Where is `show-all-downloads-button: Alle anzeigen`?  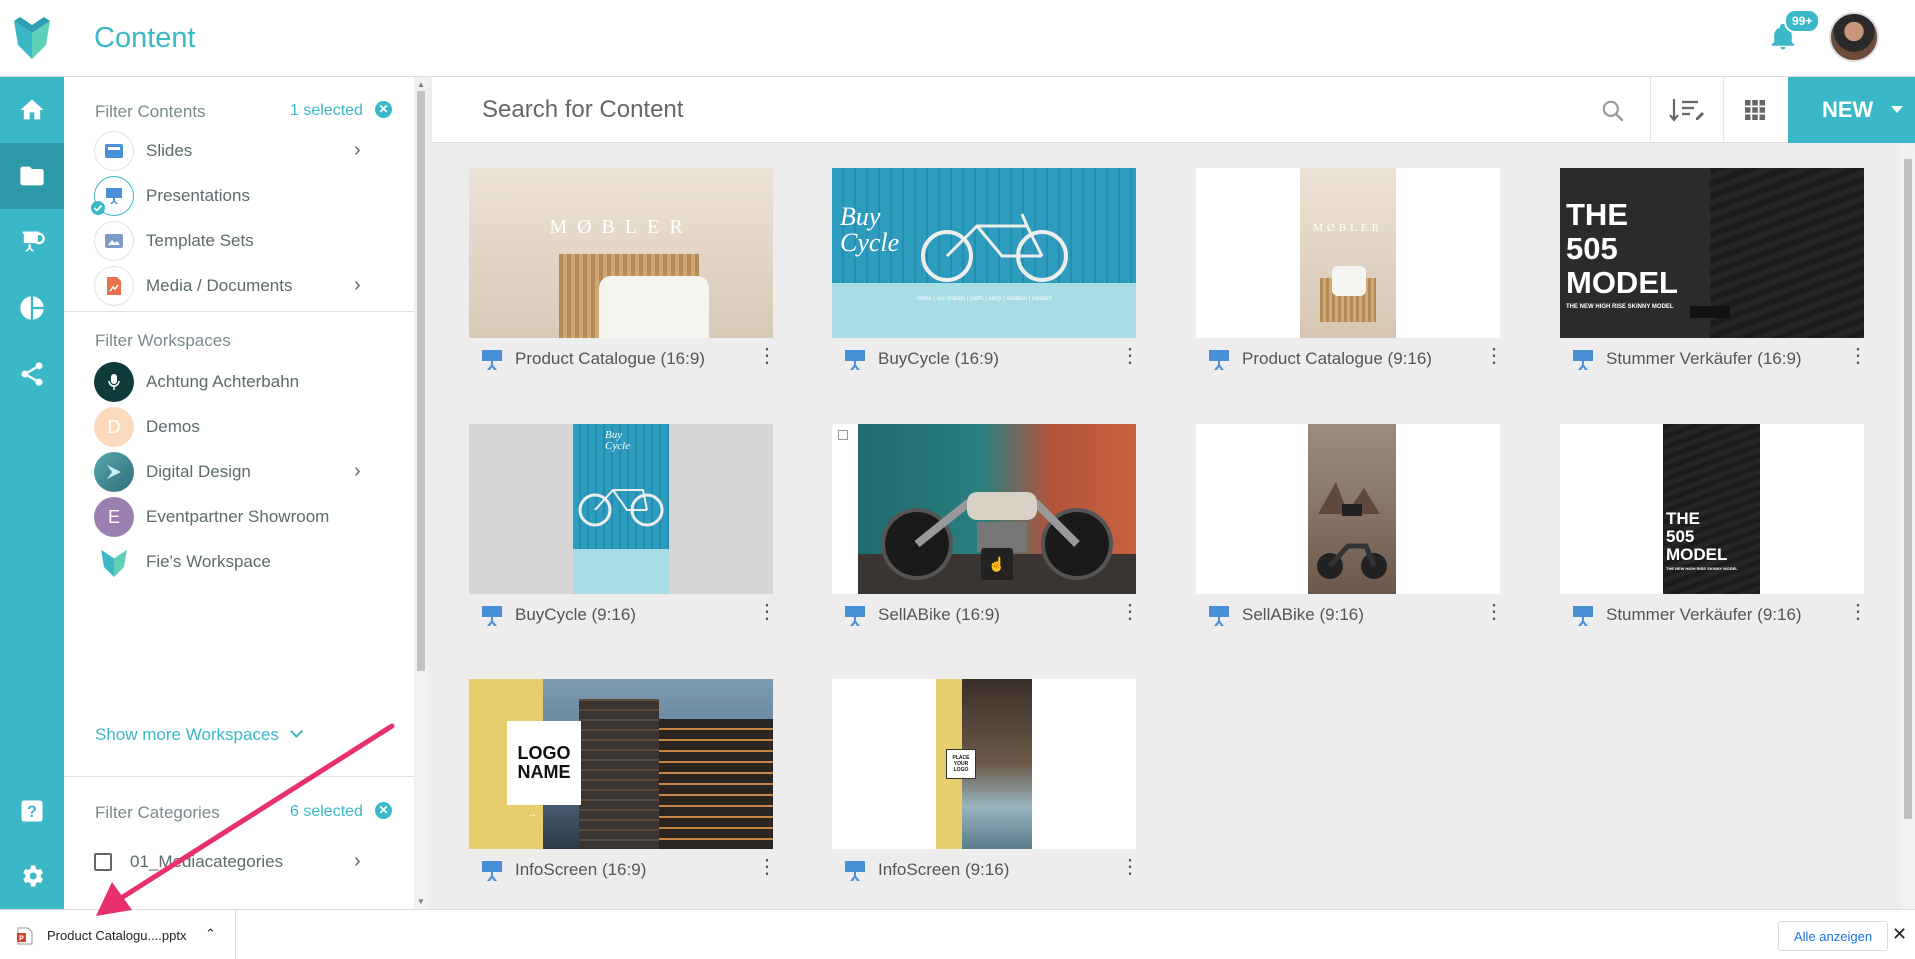 show-all-downloads-button: Alle anzeigen is located at coordinates (1833, 936).